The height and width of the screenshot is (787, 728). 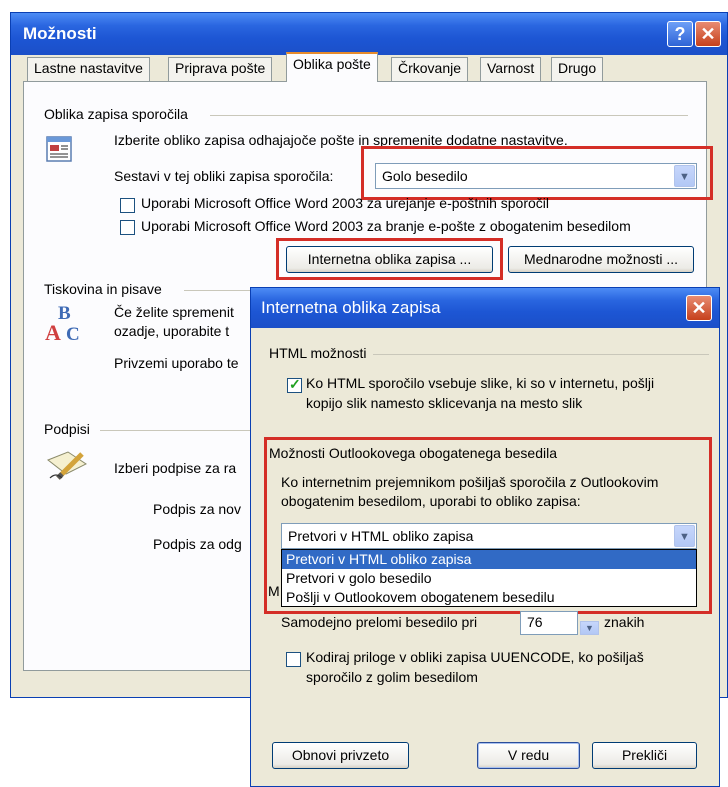 I want to click on dialog-close-button: ✕, so click(x=699, y=308).